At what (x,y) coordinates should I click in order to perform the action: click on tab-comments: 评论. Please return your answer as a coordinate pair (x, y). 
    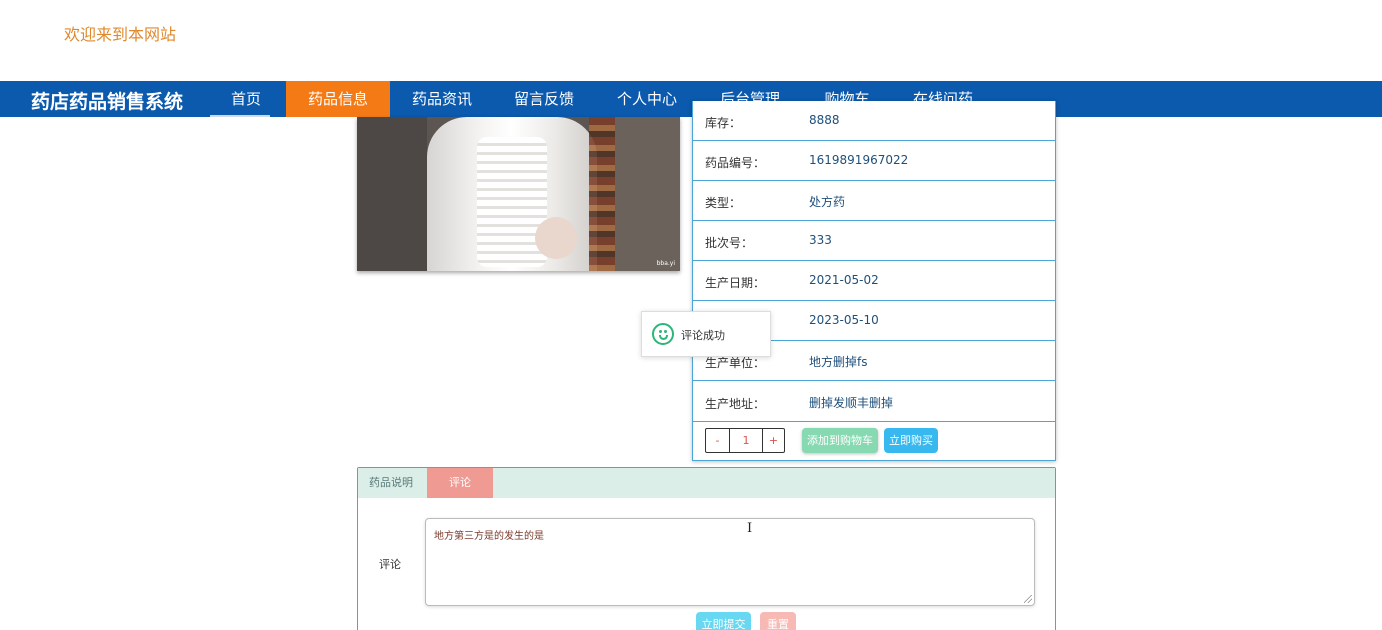
    Looking at the image, I should click on (460, 483).